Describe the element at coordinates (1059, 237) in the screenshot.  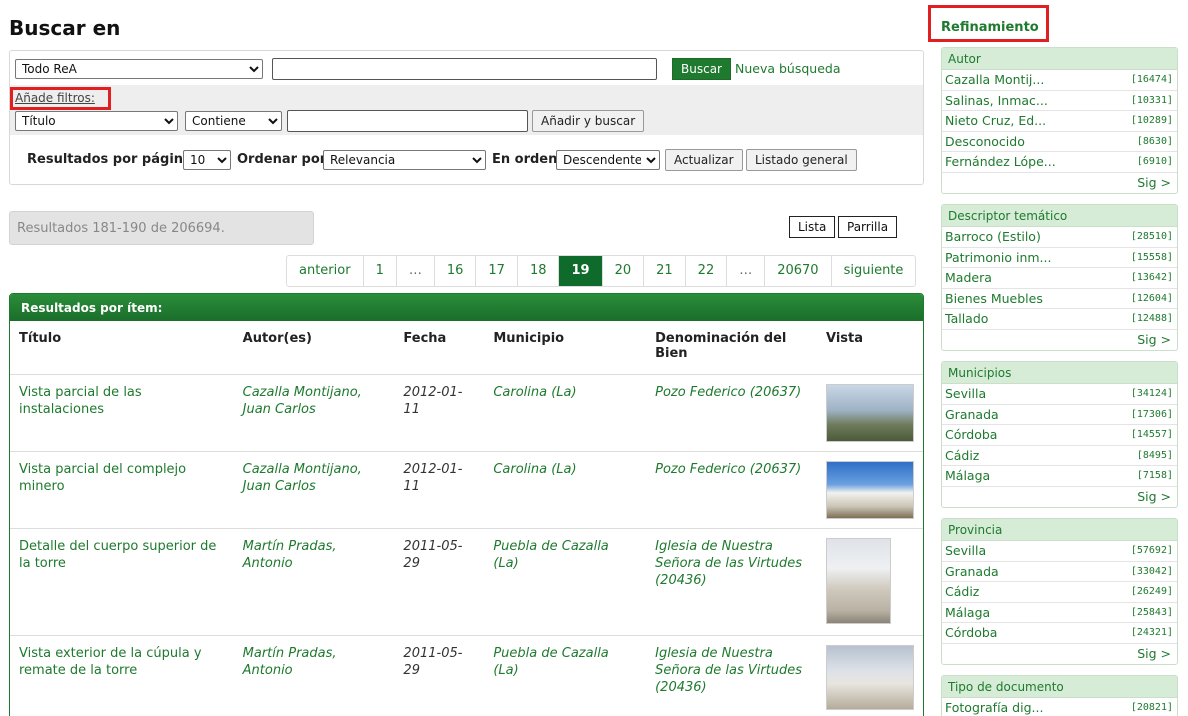
I see `facet-item: Barroco (Estilo) [28510]` at that location.